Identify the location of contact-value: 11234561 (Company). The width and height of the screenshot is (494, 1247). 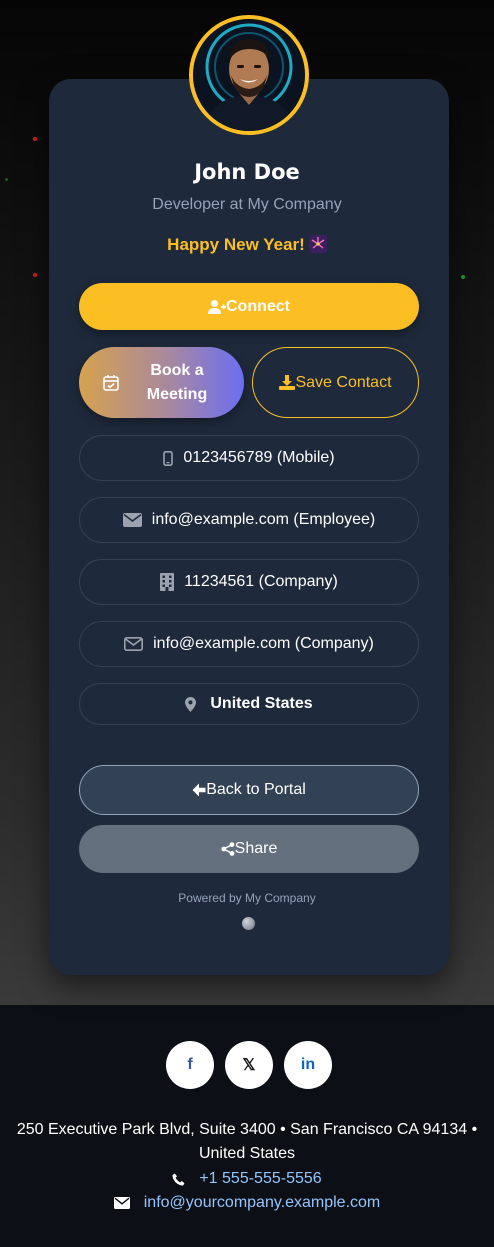
(261, 581).